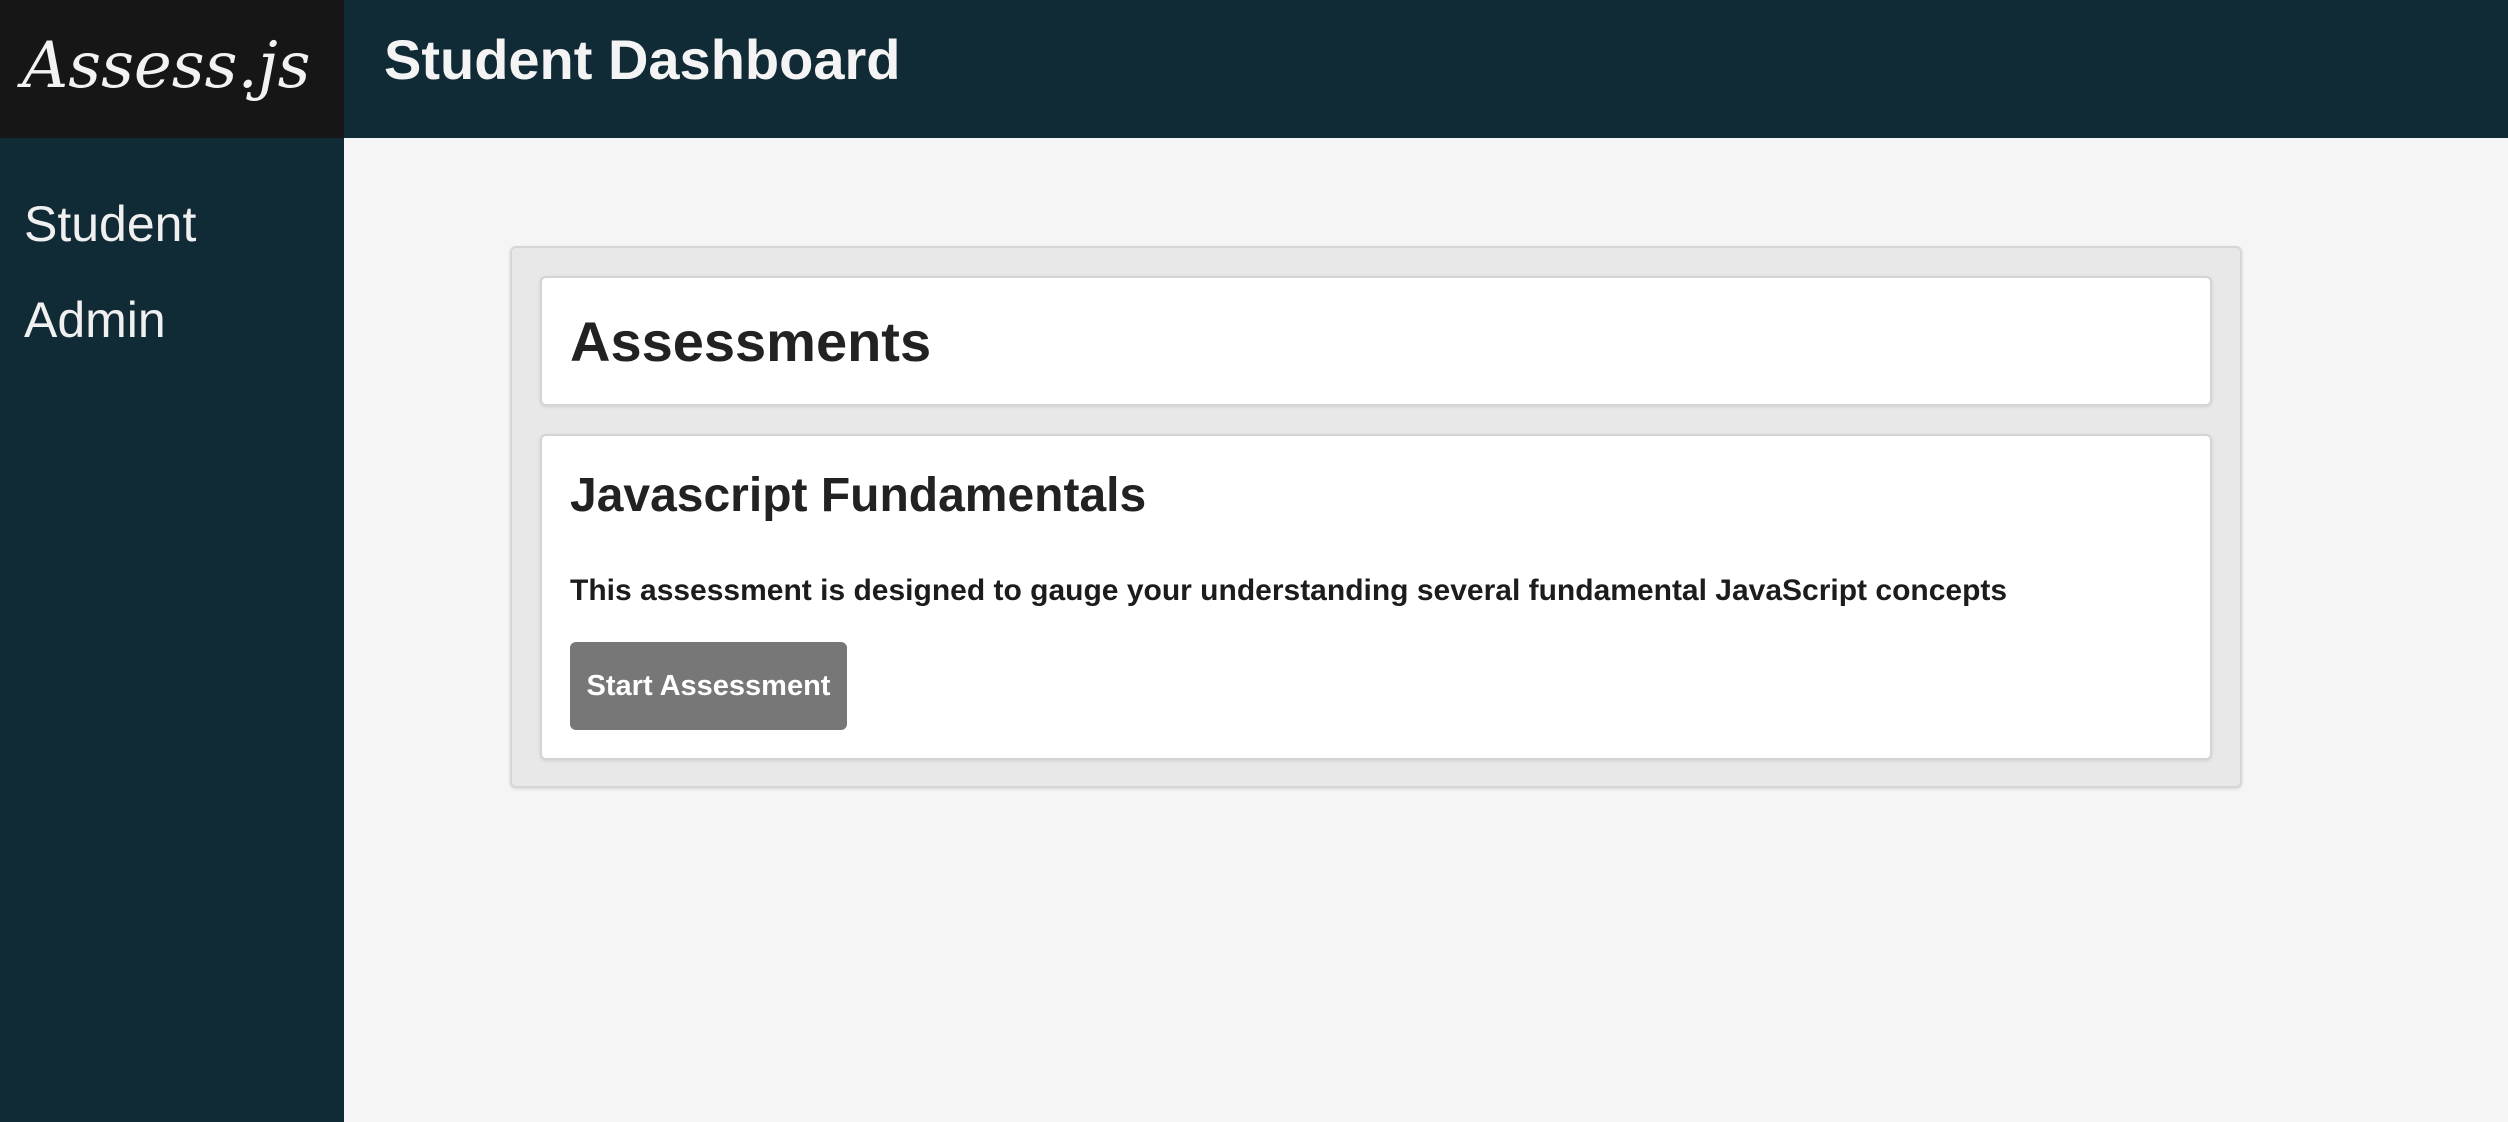 The width and height of the screenshot is (2508, 1122). What do you see at coordinates (172, 338) in the screenshot?
I see `sidebar-item-admin: Admin` at bounding box center [172, 338].